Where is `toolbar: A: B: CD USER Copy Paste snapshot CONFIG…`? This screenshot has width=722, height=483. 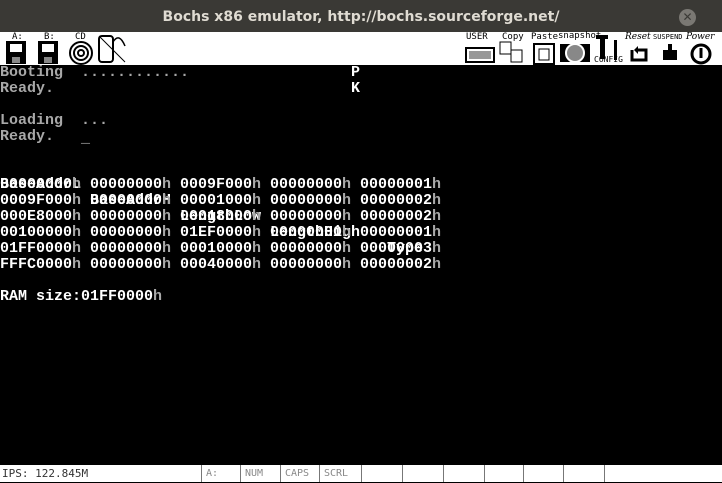
toolbar: A: B: CD USER Copy Paste snapshot CONFIG… is located at coordinates (361, 48).